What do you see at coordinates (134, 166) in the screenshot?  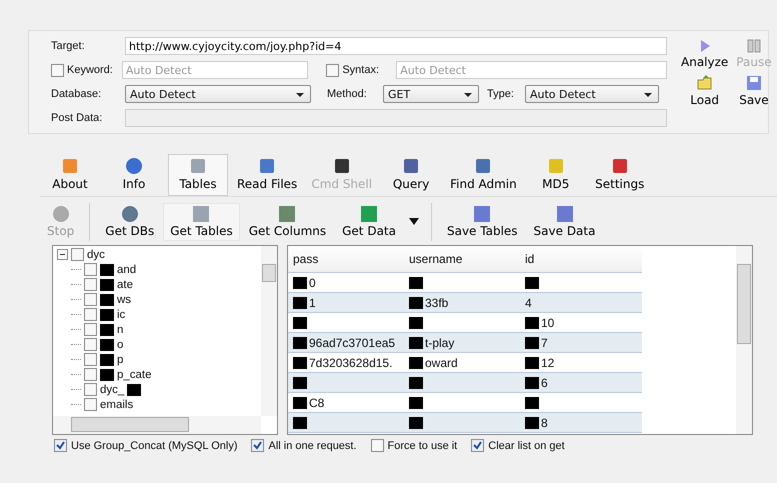 I see `info-icon` at bounding box center [134, 166].